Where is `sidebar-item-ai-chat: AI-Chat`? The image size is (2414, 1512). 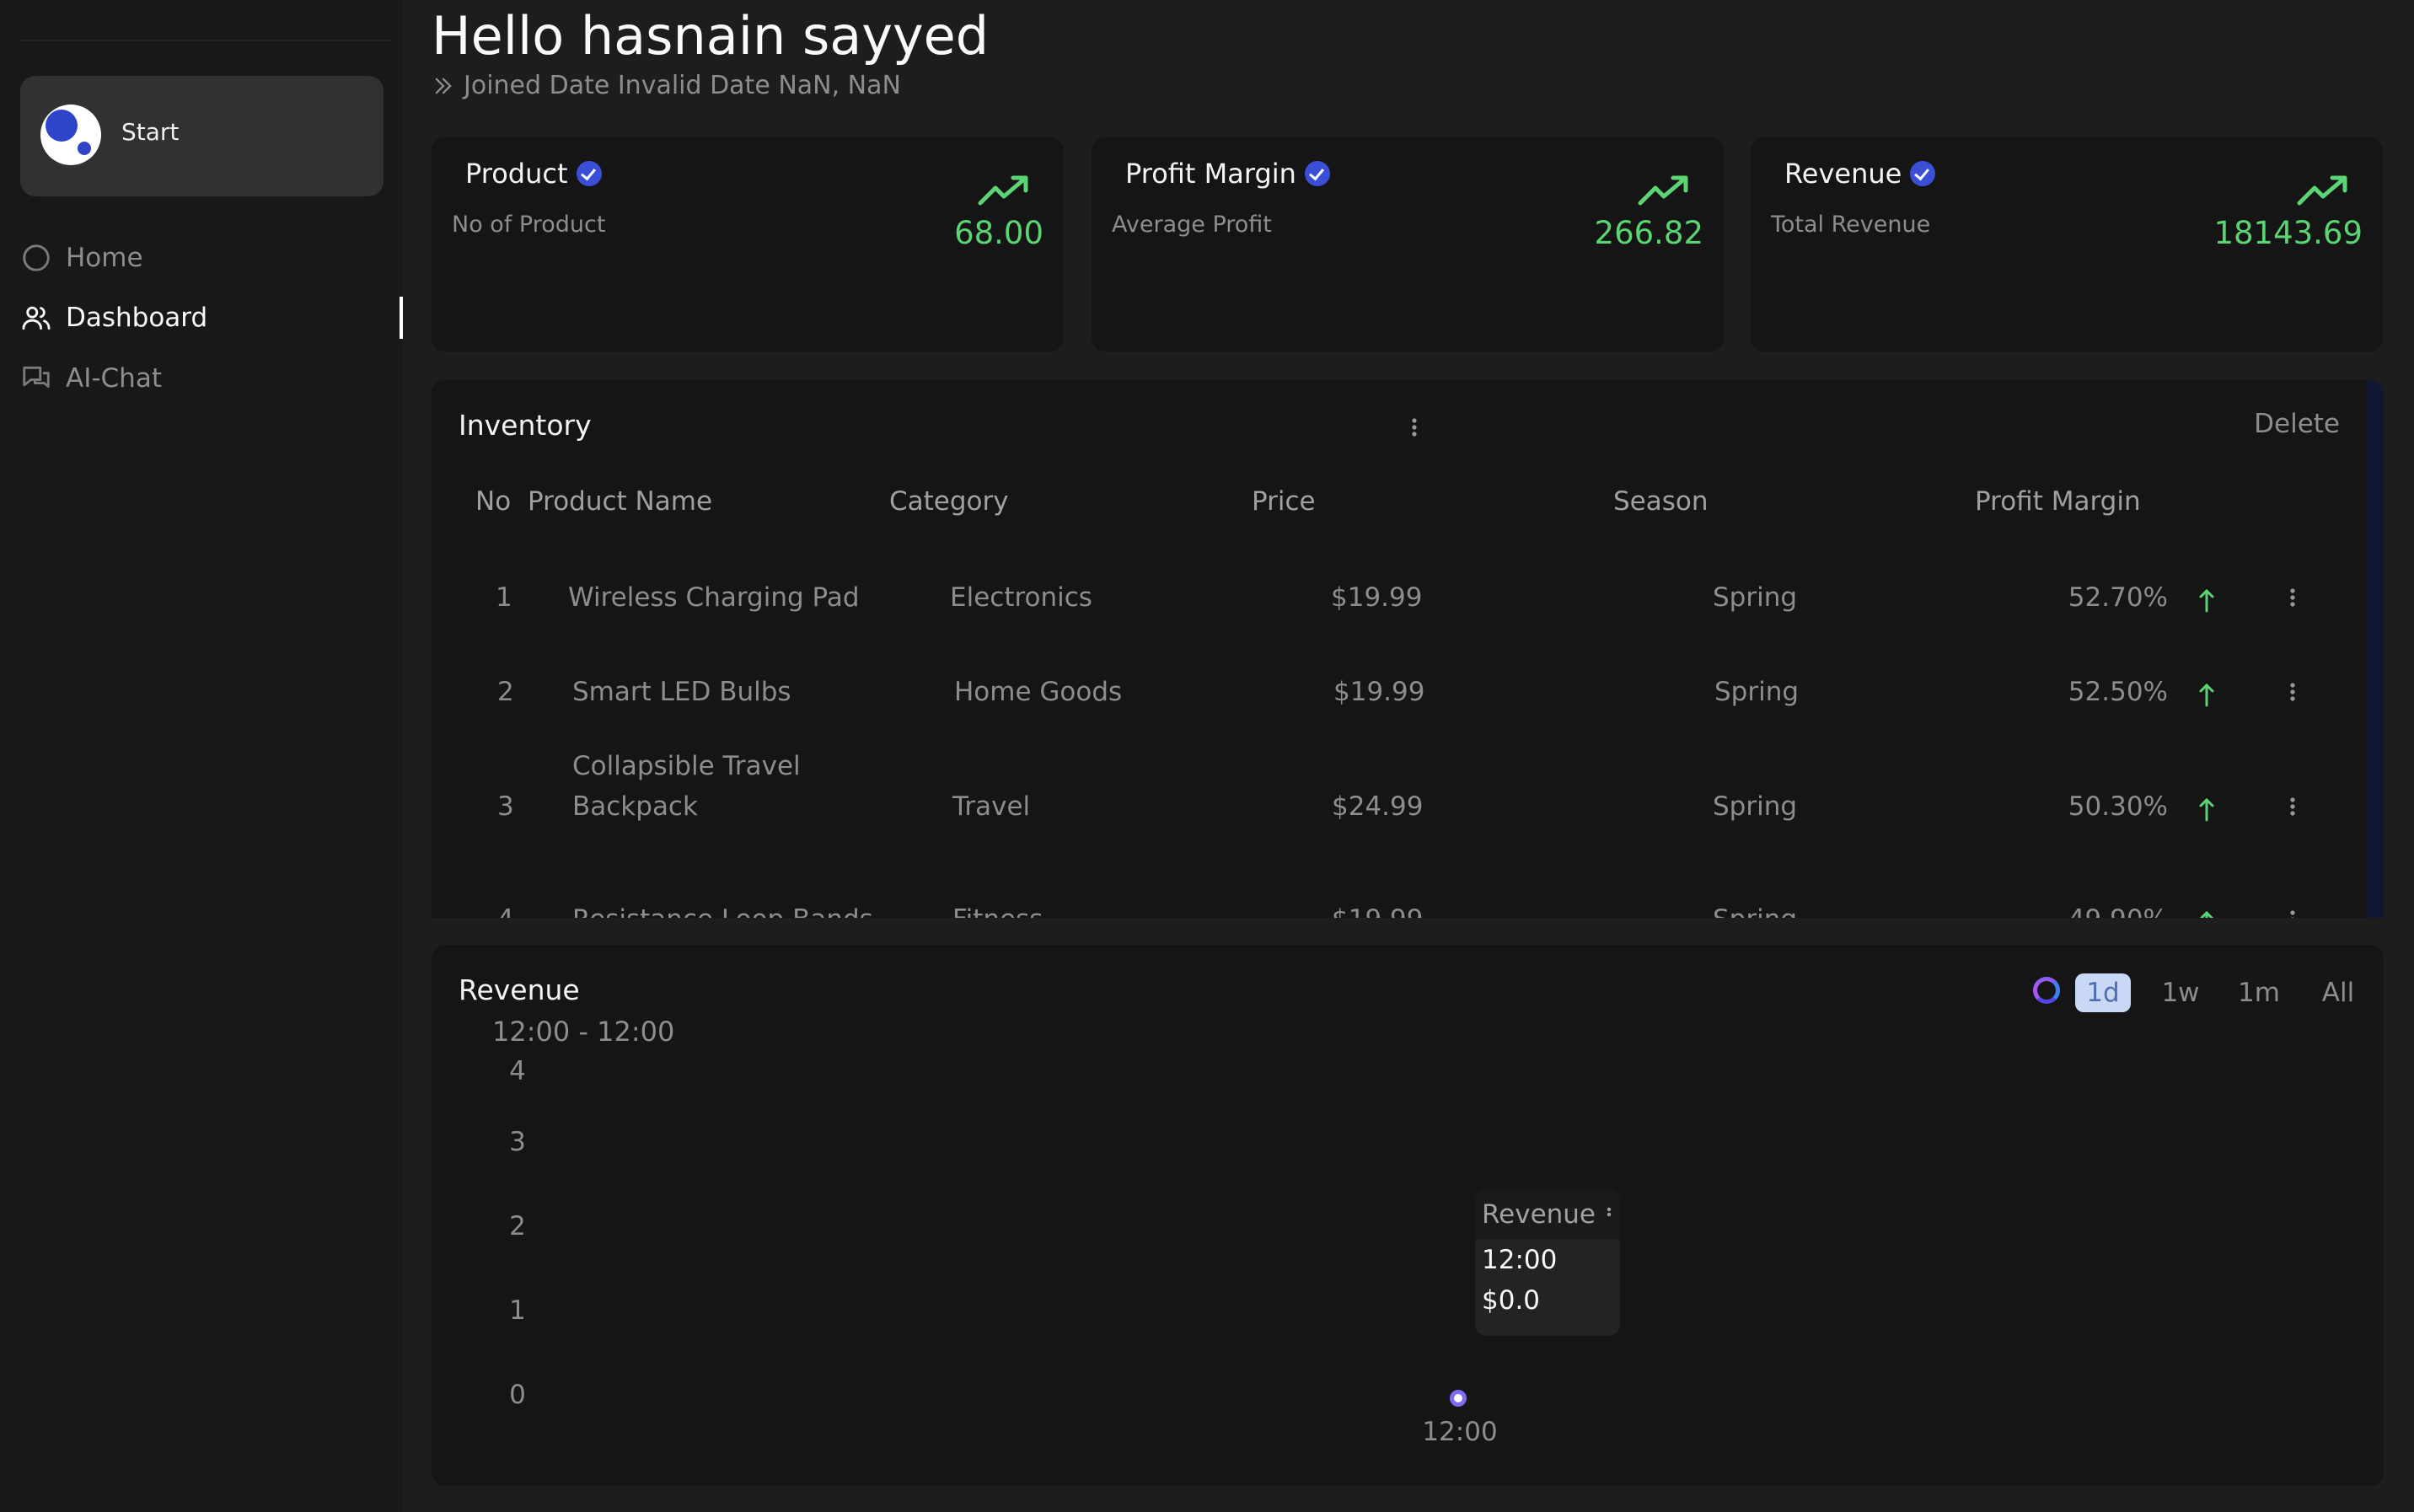
sidebar-item-ai-chat: AI-Chat is located at coordinates (91, 378).